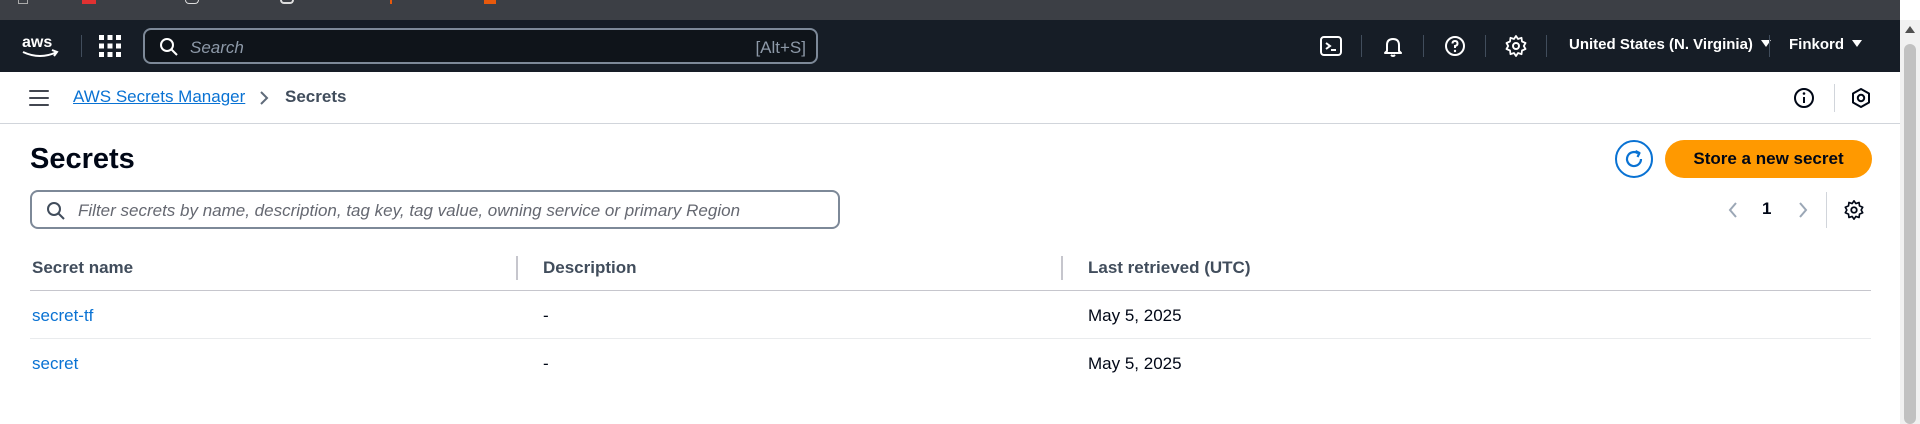 This screenshot has width=1920, height=424. What do you see at coordinates (1857, 43) in the screenshot?
I see `caret-down-icon` at bounding box center [1857, 43].